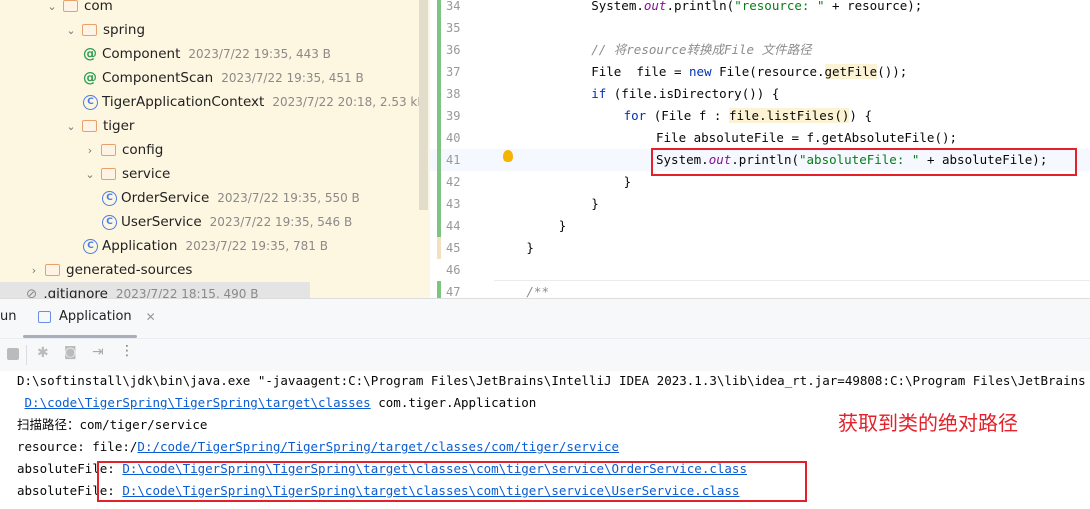 Image resolution: width=1090 pixels, height=509 pixels. Describe the element at coordinates (545, 319) in the screenshot. I see `run-tabs: un Application ✕` at that location.